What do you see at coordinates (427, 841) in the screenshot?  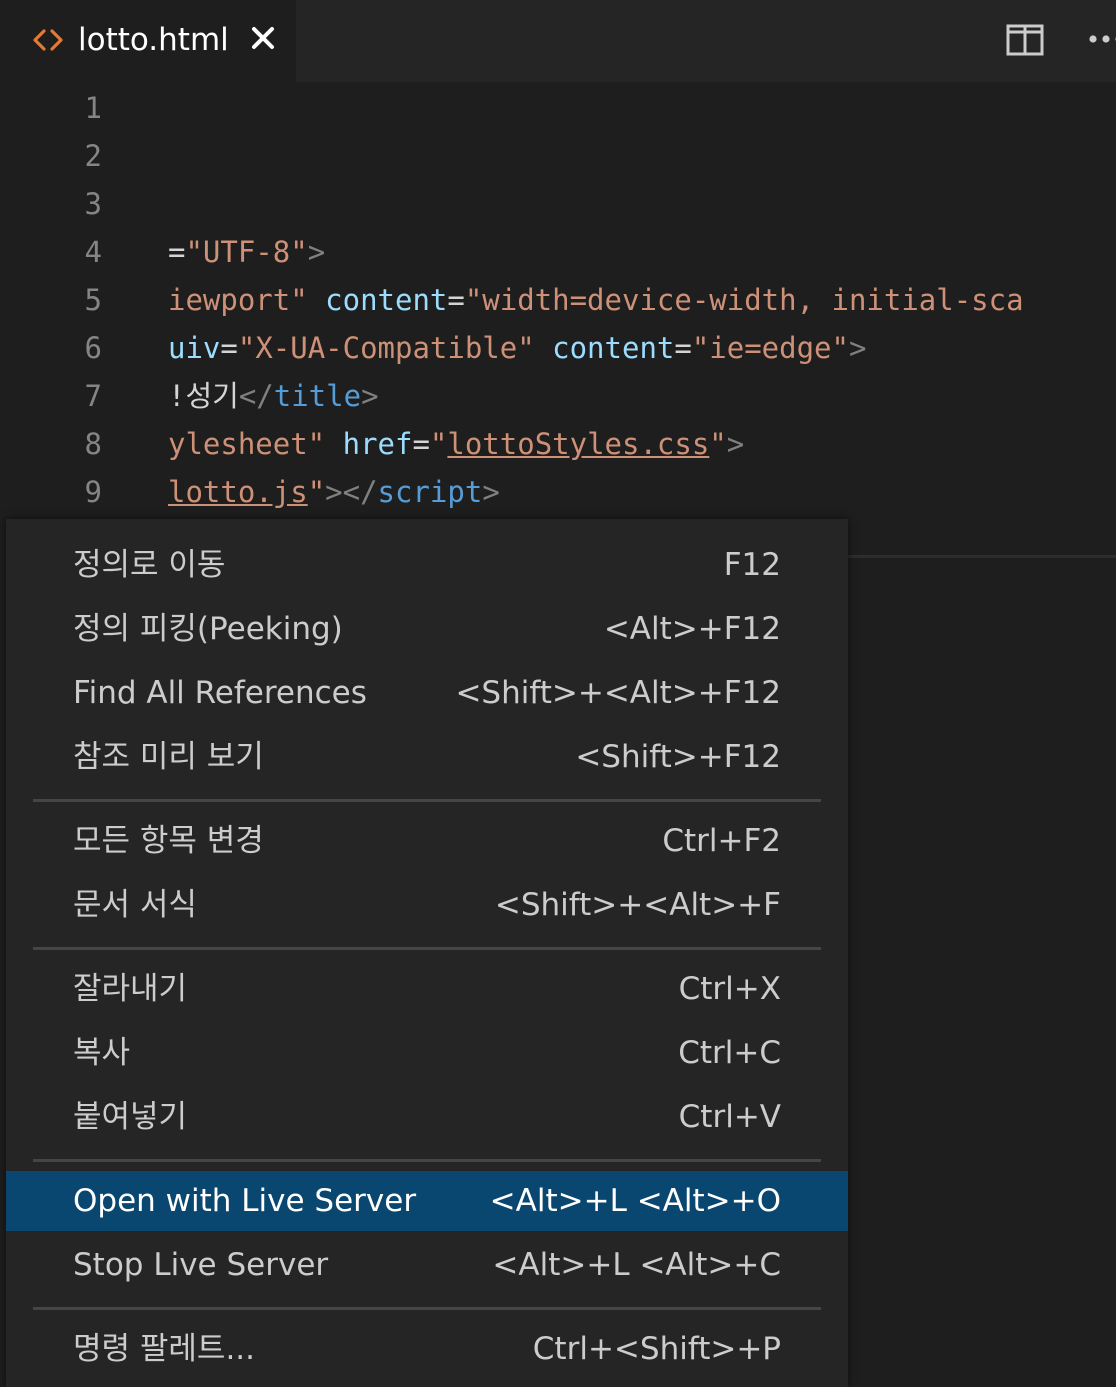 I see `menu-item: 모든 항목 변경 Ctrl+F2` at bounding box center [427, 841].